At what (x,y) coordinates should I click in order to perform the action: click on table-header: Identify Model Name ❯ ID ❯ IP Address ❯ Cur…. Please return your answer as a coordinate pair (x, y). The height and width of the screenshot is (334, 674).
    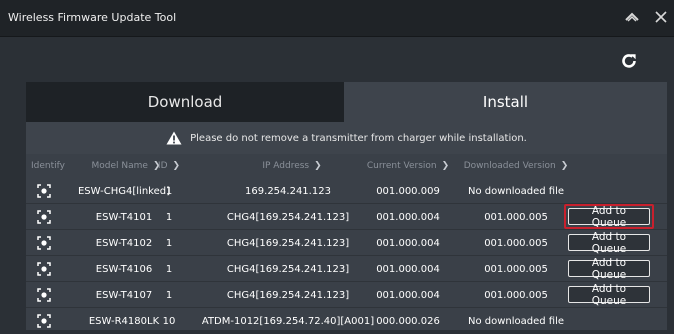
    Looking at the image, I should click on (346, 166).